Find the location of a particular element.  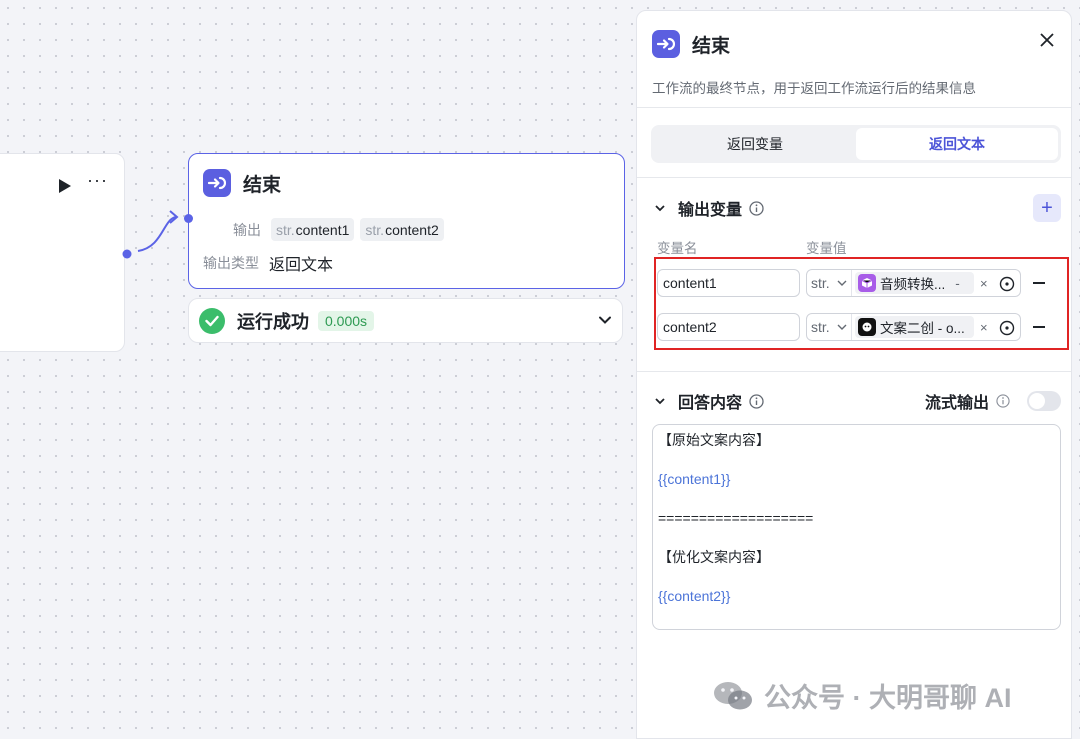

output-label: 输出 is located at coordinates (247, 229).